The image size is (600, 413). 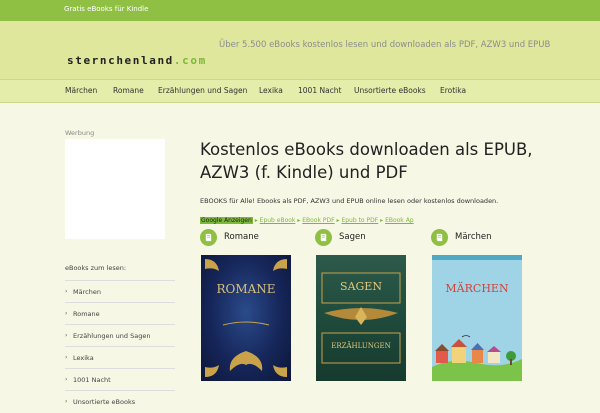 I want to click on nav-item-lexika: Lexika, so click(x=271, y=90).